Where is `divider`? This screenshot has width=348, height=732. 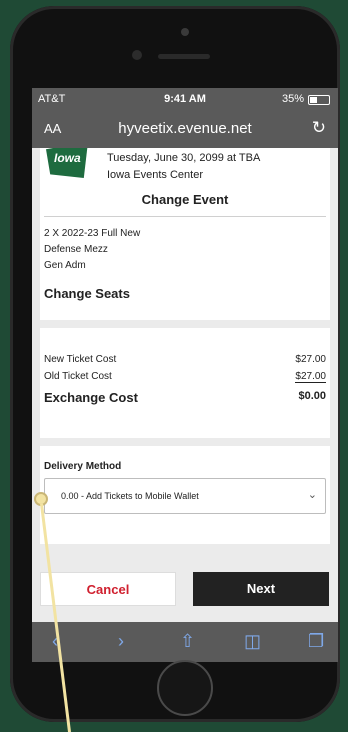 divider is located at coordinates (185, 216).